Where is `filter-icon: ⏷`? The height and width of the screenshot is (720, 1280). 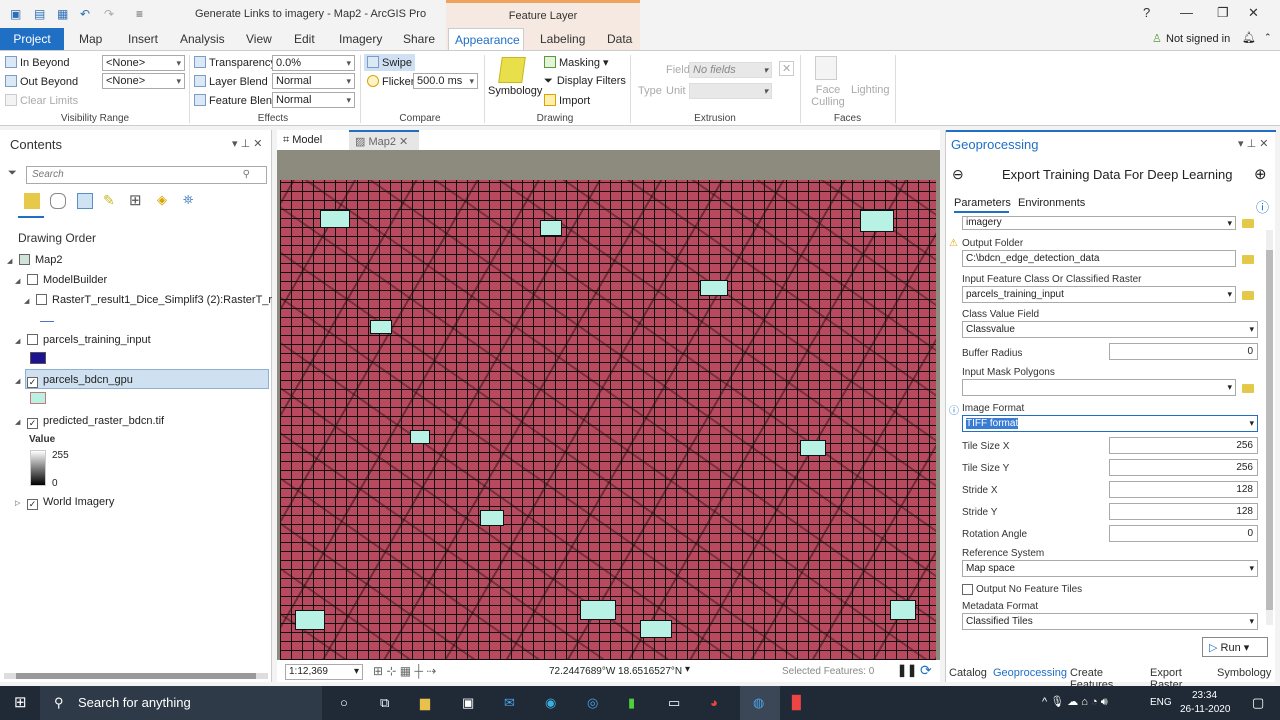 filter-icon: ⏷ is located at coordinates (12, 173).